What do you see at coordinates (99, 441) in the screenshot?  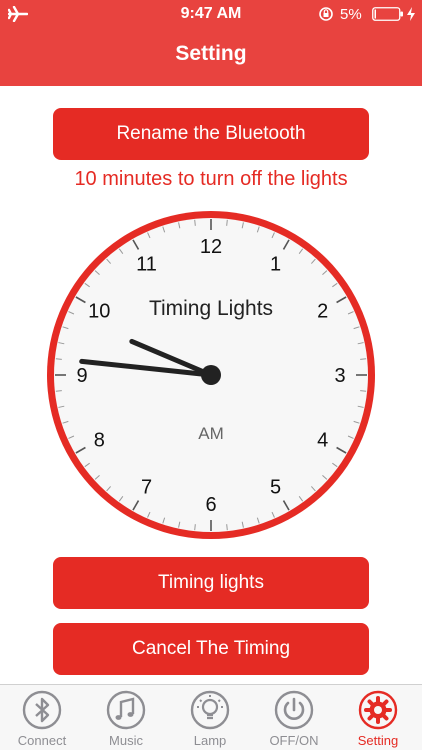 I see `clock-number-8: 8` at bounding box center [99, 441].